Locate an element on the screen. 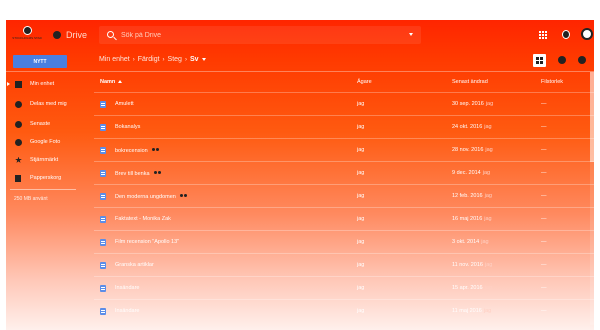  file-modified: 30 sep. 2016 jag is located at coordinates (472, 104).